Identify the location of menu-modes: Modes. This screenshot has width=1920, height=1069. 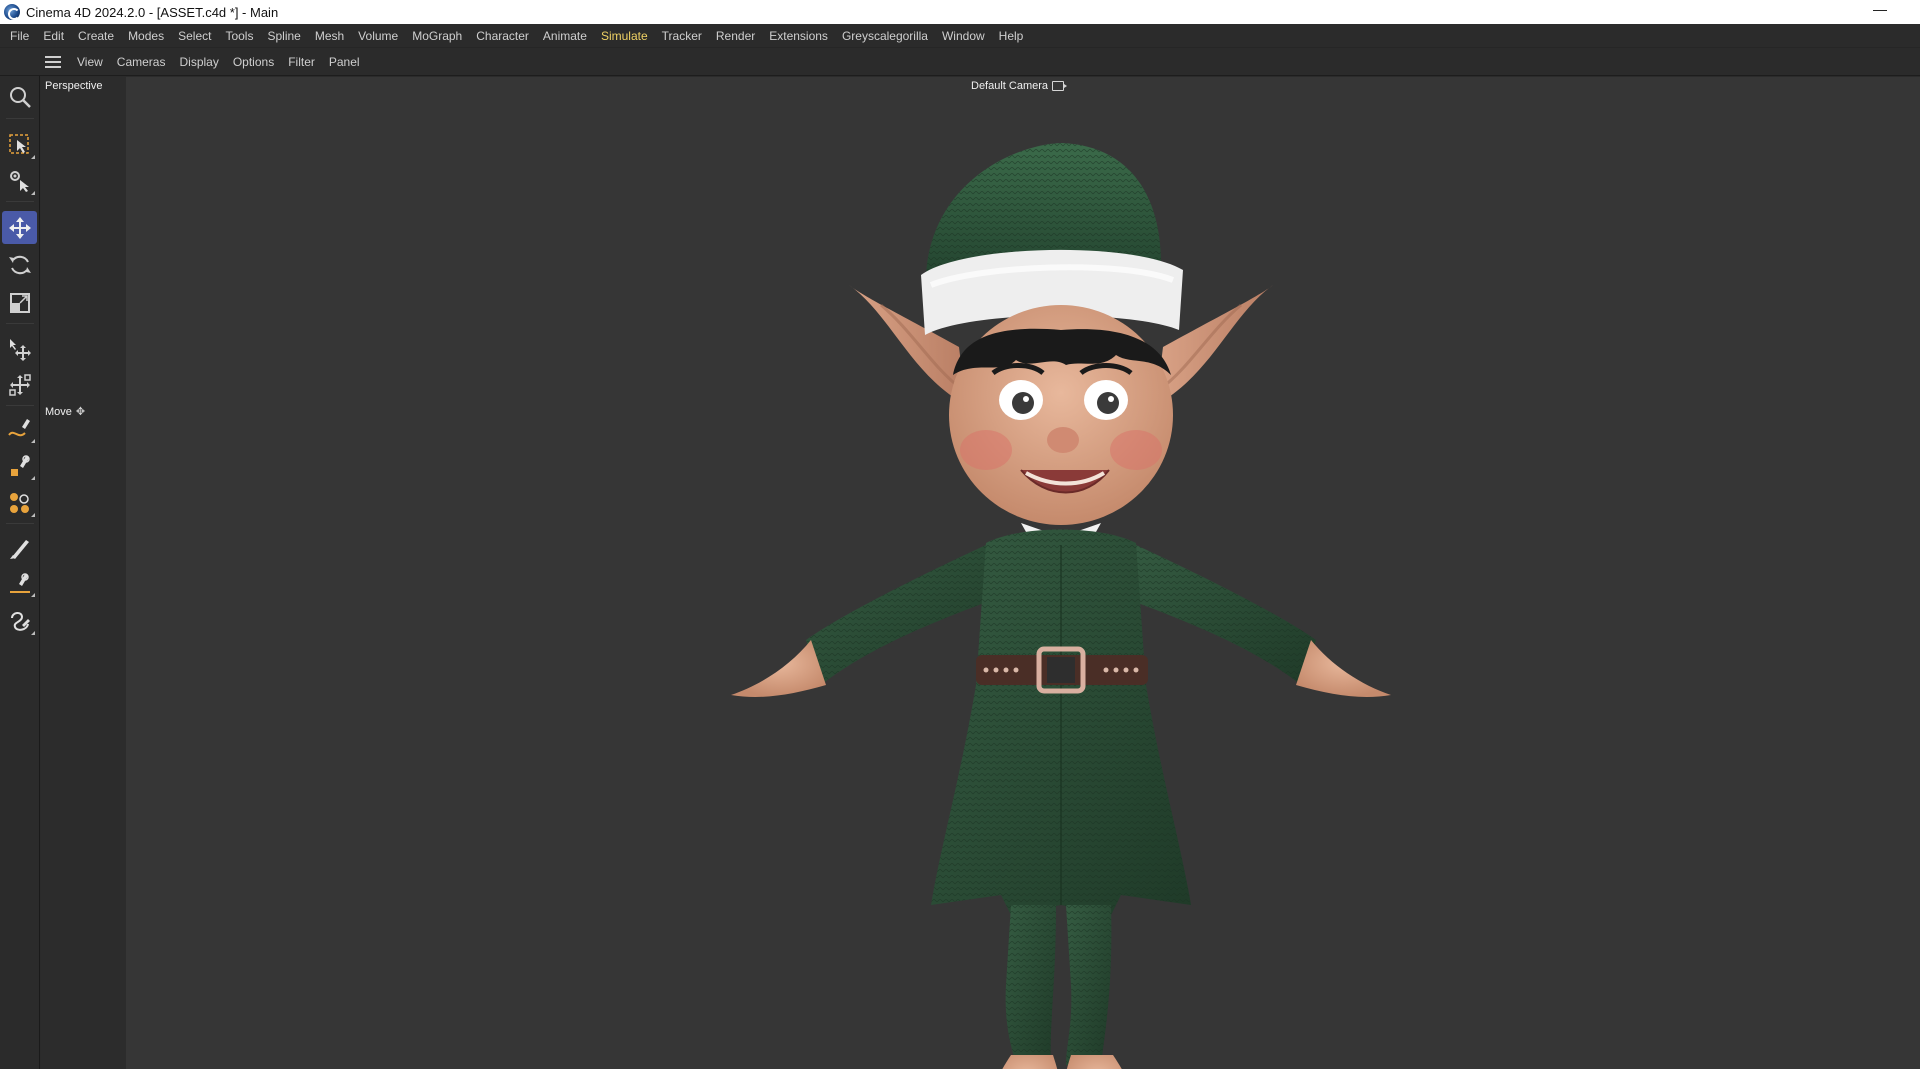
(146, 36).